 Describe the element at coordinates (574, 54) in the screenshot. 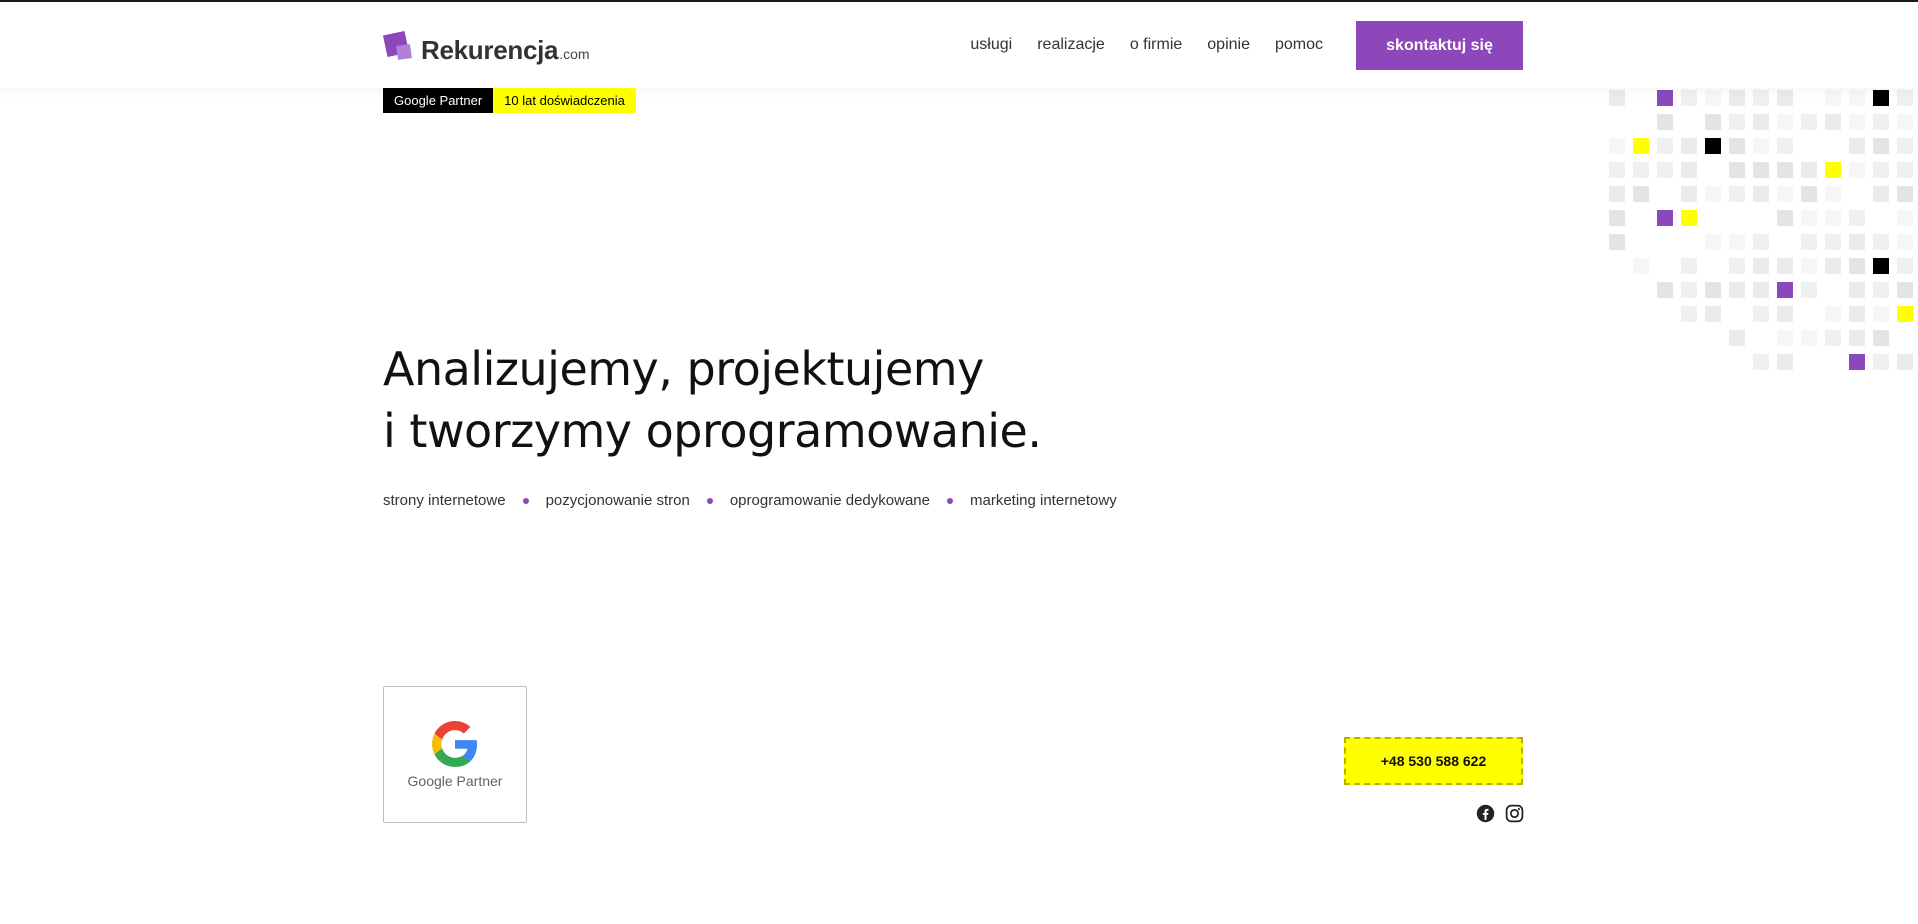

I see `logo-tld: .com` at that location.